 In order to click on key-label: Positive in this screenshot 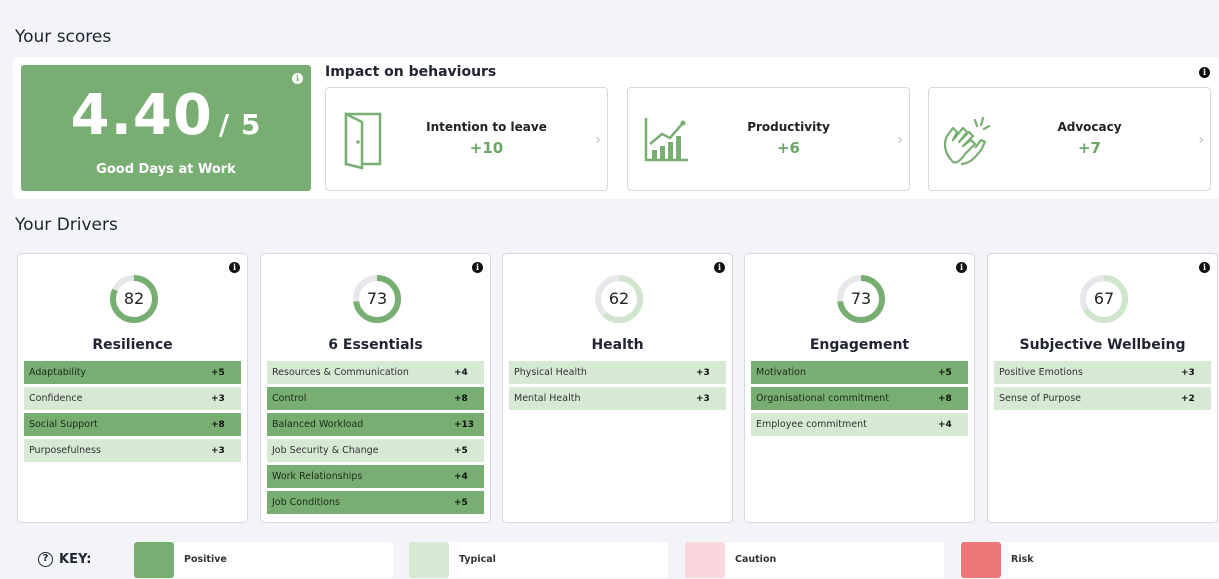, I will do `click(205, 559)`.